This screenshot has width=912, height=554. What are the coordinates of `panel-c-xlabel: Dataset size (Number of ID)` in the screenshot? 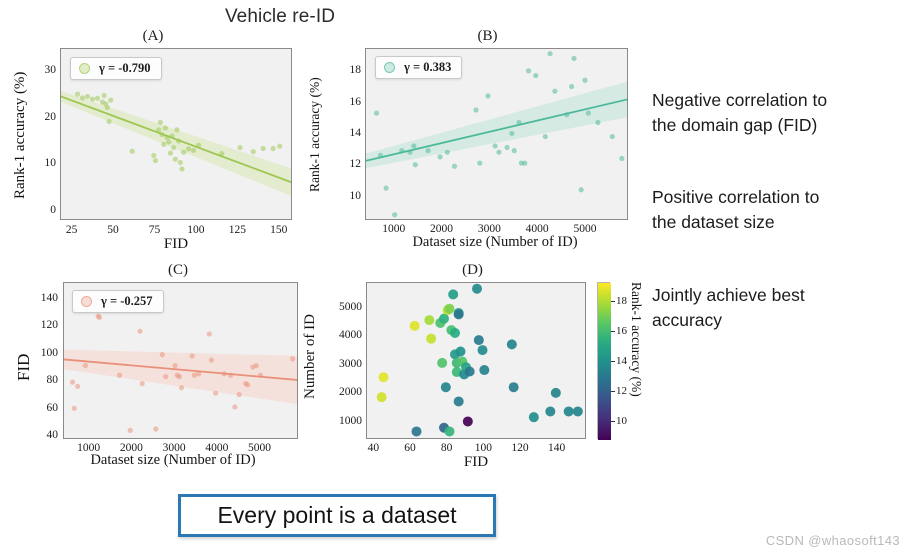 It's located at (173, 460).